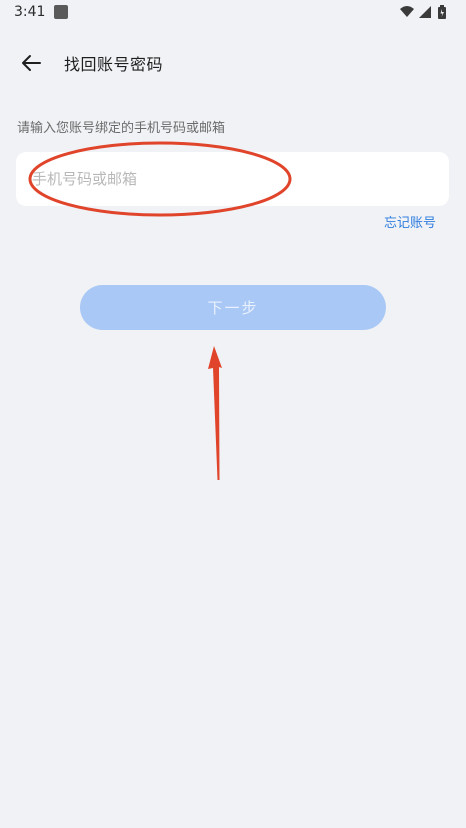 This screenshot has width=466, height=828. I want to click on account-input-card, so click(232, 179).